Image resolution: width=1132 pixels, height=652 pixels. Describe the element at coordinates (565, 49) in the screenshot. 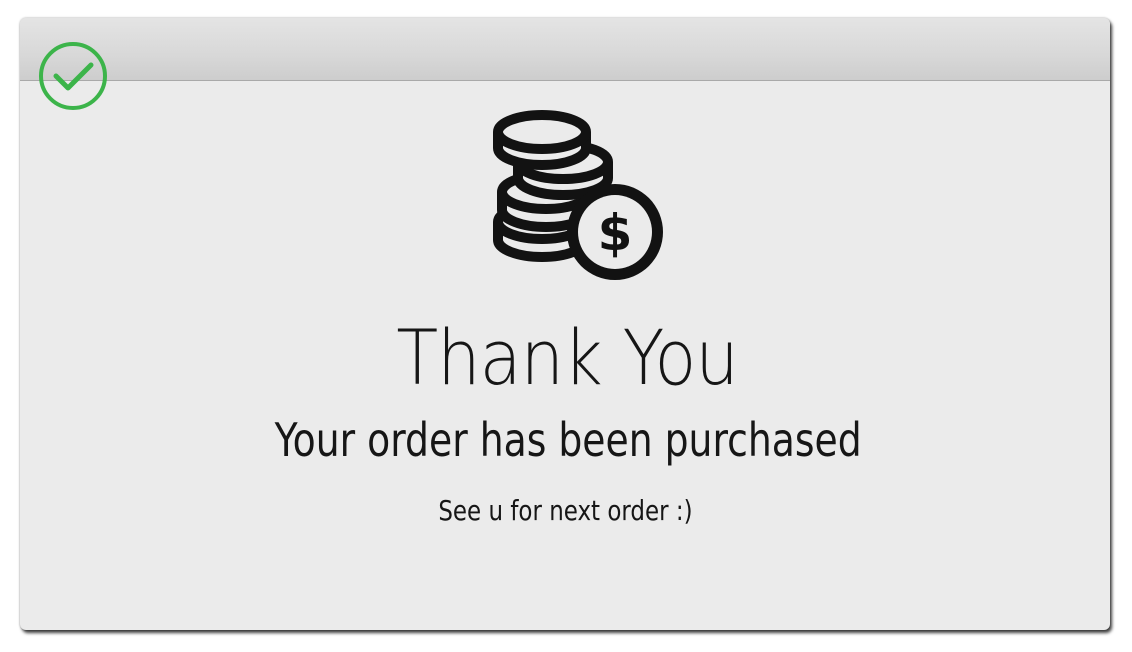

I see `dialog-titlebar` at that location.